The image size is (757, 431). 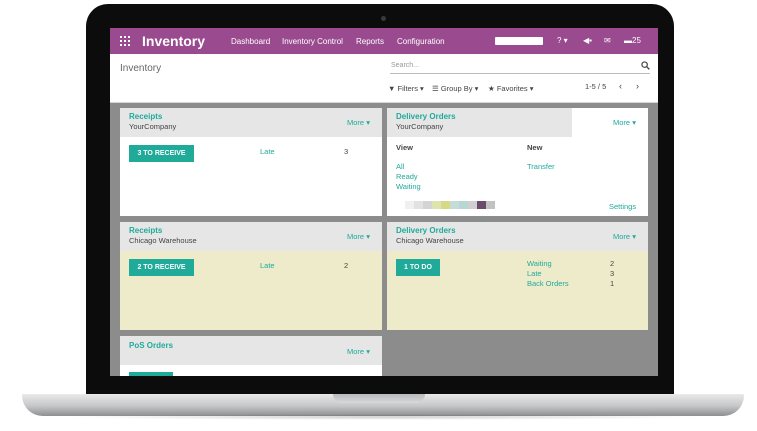 I want to click on card-header: Delivery Orders Chicago Warehouse More ▾, so click(x=517, y=236).